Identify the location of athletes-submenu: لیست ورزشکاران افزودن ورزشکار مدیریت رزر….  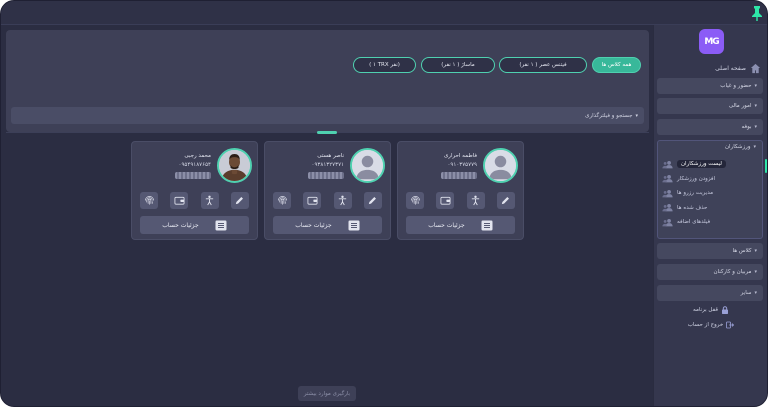
(710, 193).